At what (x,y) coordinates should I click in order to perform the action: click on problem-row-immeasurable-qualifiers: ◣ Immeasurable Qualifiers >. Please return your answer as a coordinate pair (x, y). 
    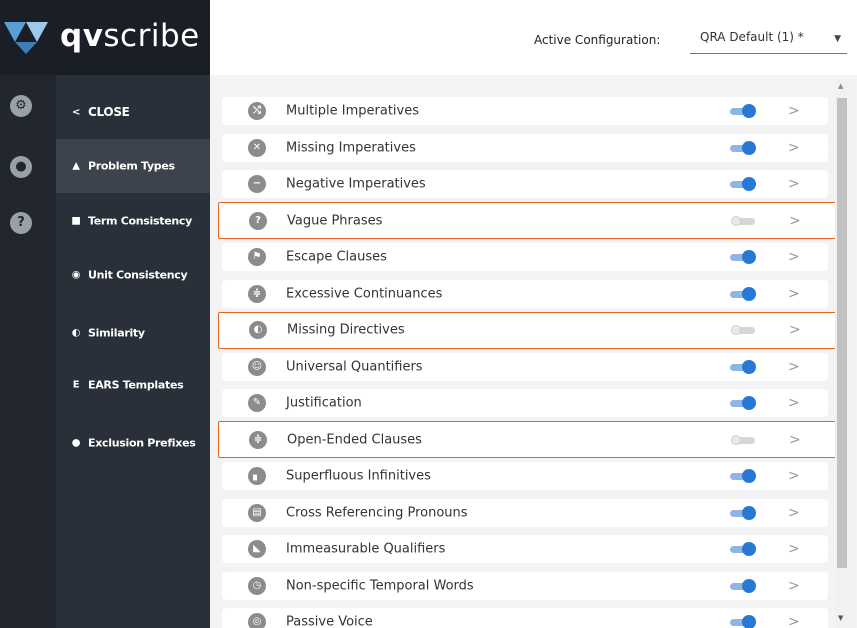
    Looking at the image, I should click on (525, 549).